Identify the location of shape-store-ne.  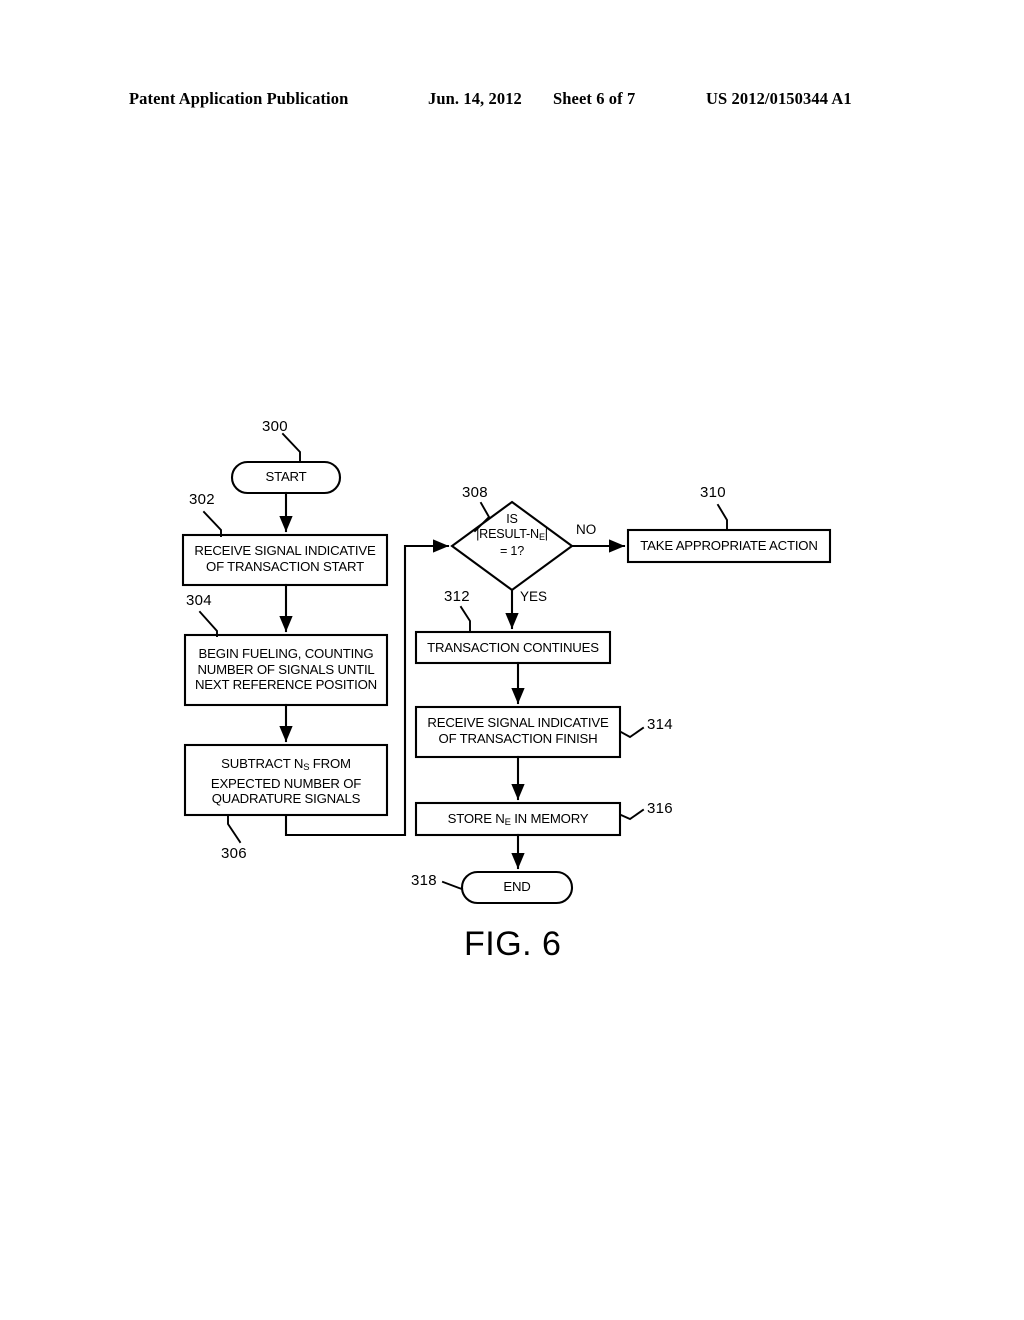
(518, 819).